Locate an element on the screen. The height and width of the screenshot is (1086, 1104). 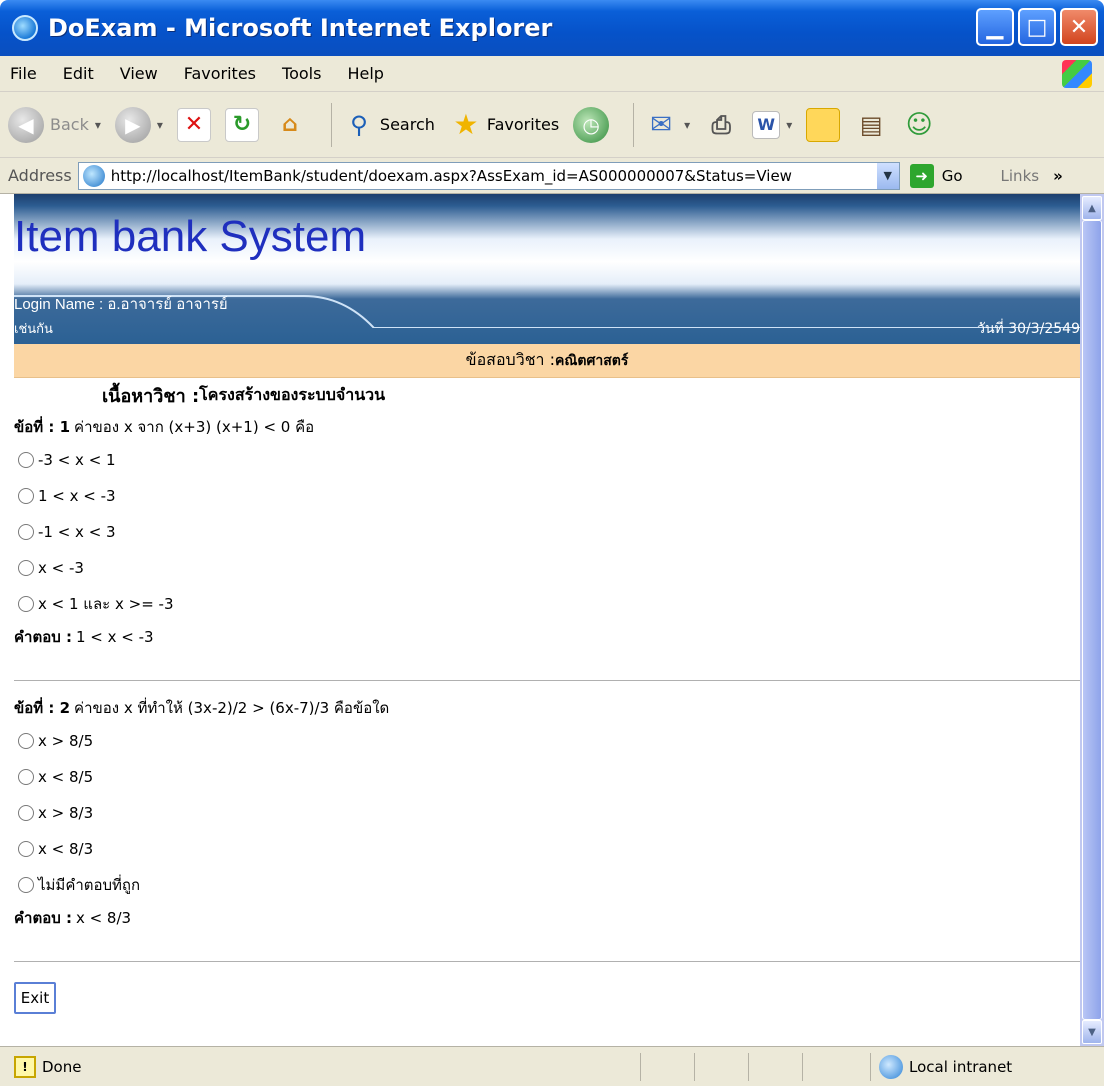
topic-value: โครงสร้างของระบบจำนวน is located at coordinates (292, 394).